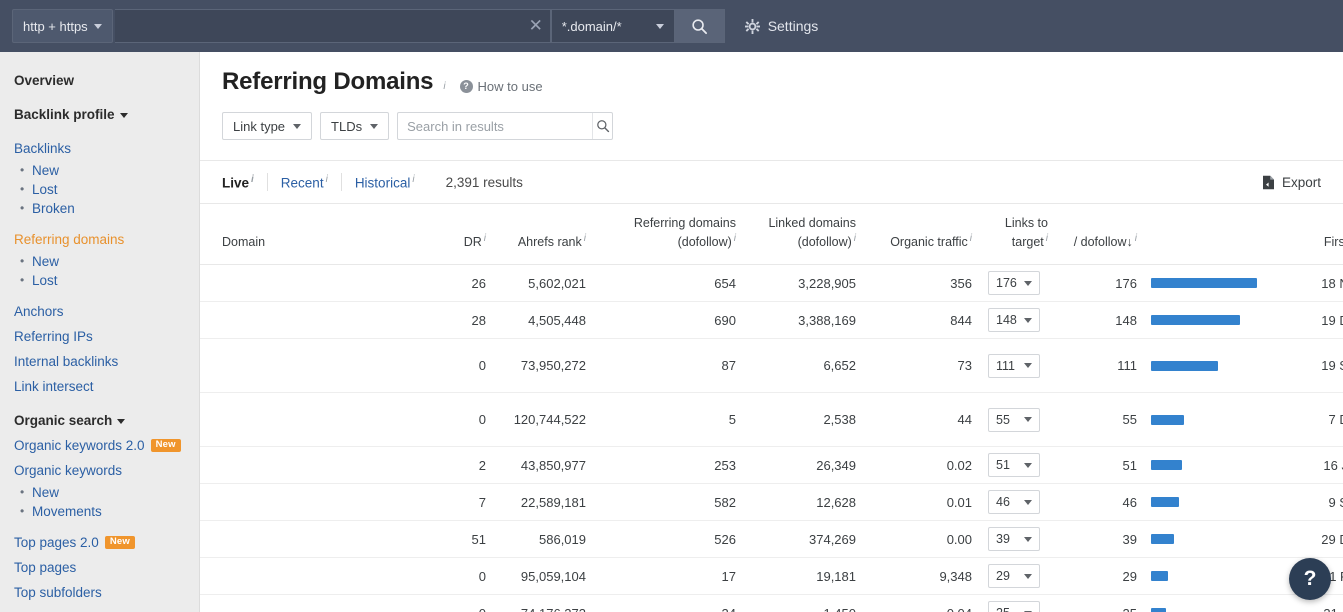 This screenshot has width=1343, height=612. I want to click on sidebar-item-link-intersect: Link intersect, so click(106, 386).